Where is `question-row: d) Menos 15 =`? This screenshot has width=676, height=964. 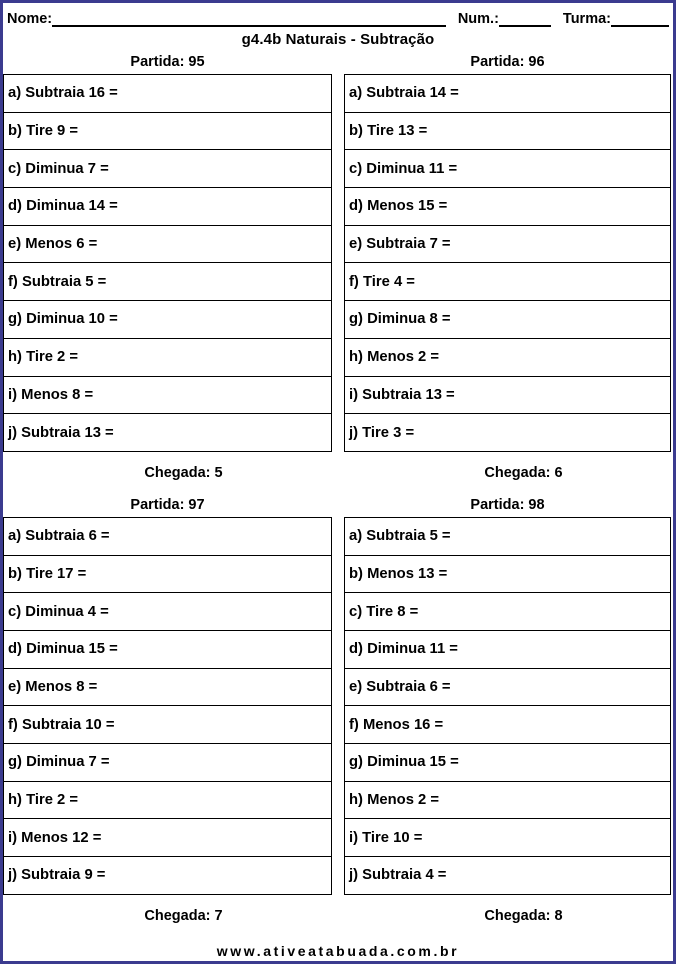
question-row: d) Menos 15 = is located at coordinates (507, 207).